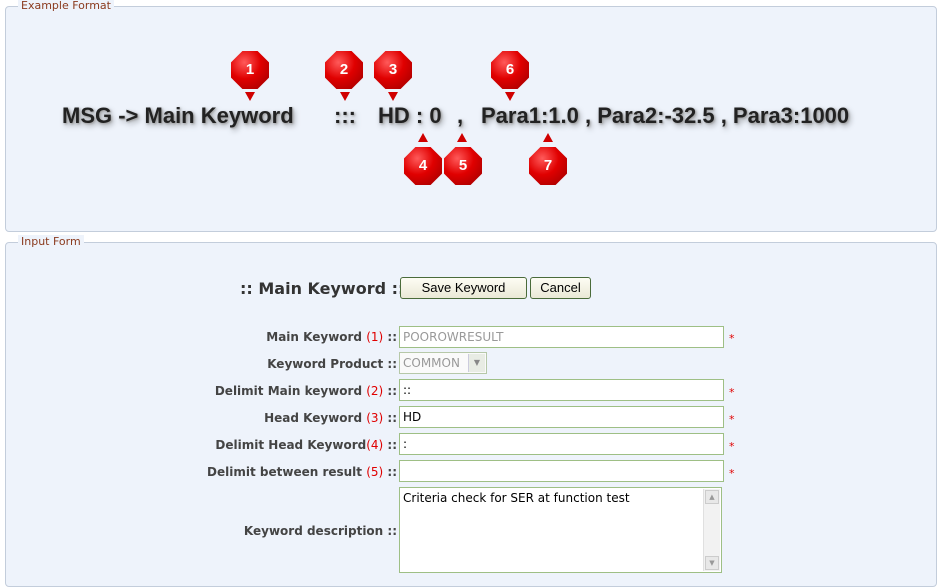 This screenshot has width=949, height=587. What do you see at coordinates (561, 337) in the screenshot?
I see `main-keyword-input: POOROWRESULT` at bounding box center [561, 337].